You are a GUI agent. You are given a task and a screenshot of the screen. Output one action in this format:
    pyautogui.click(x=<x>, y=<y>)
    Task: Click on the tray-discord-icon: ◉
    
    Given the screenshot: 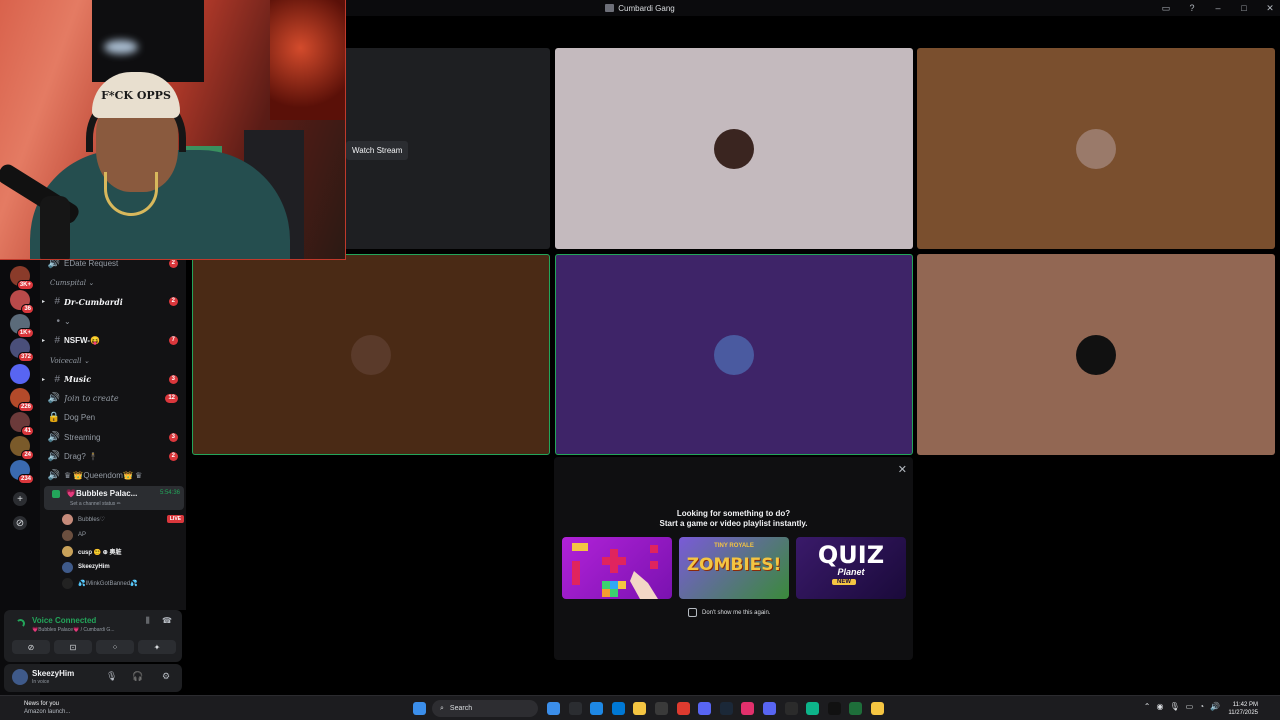 What is the action you would take?
    pyautogui.click(x=1159, y=706)
    